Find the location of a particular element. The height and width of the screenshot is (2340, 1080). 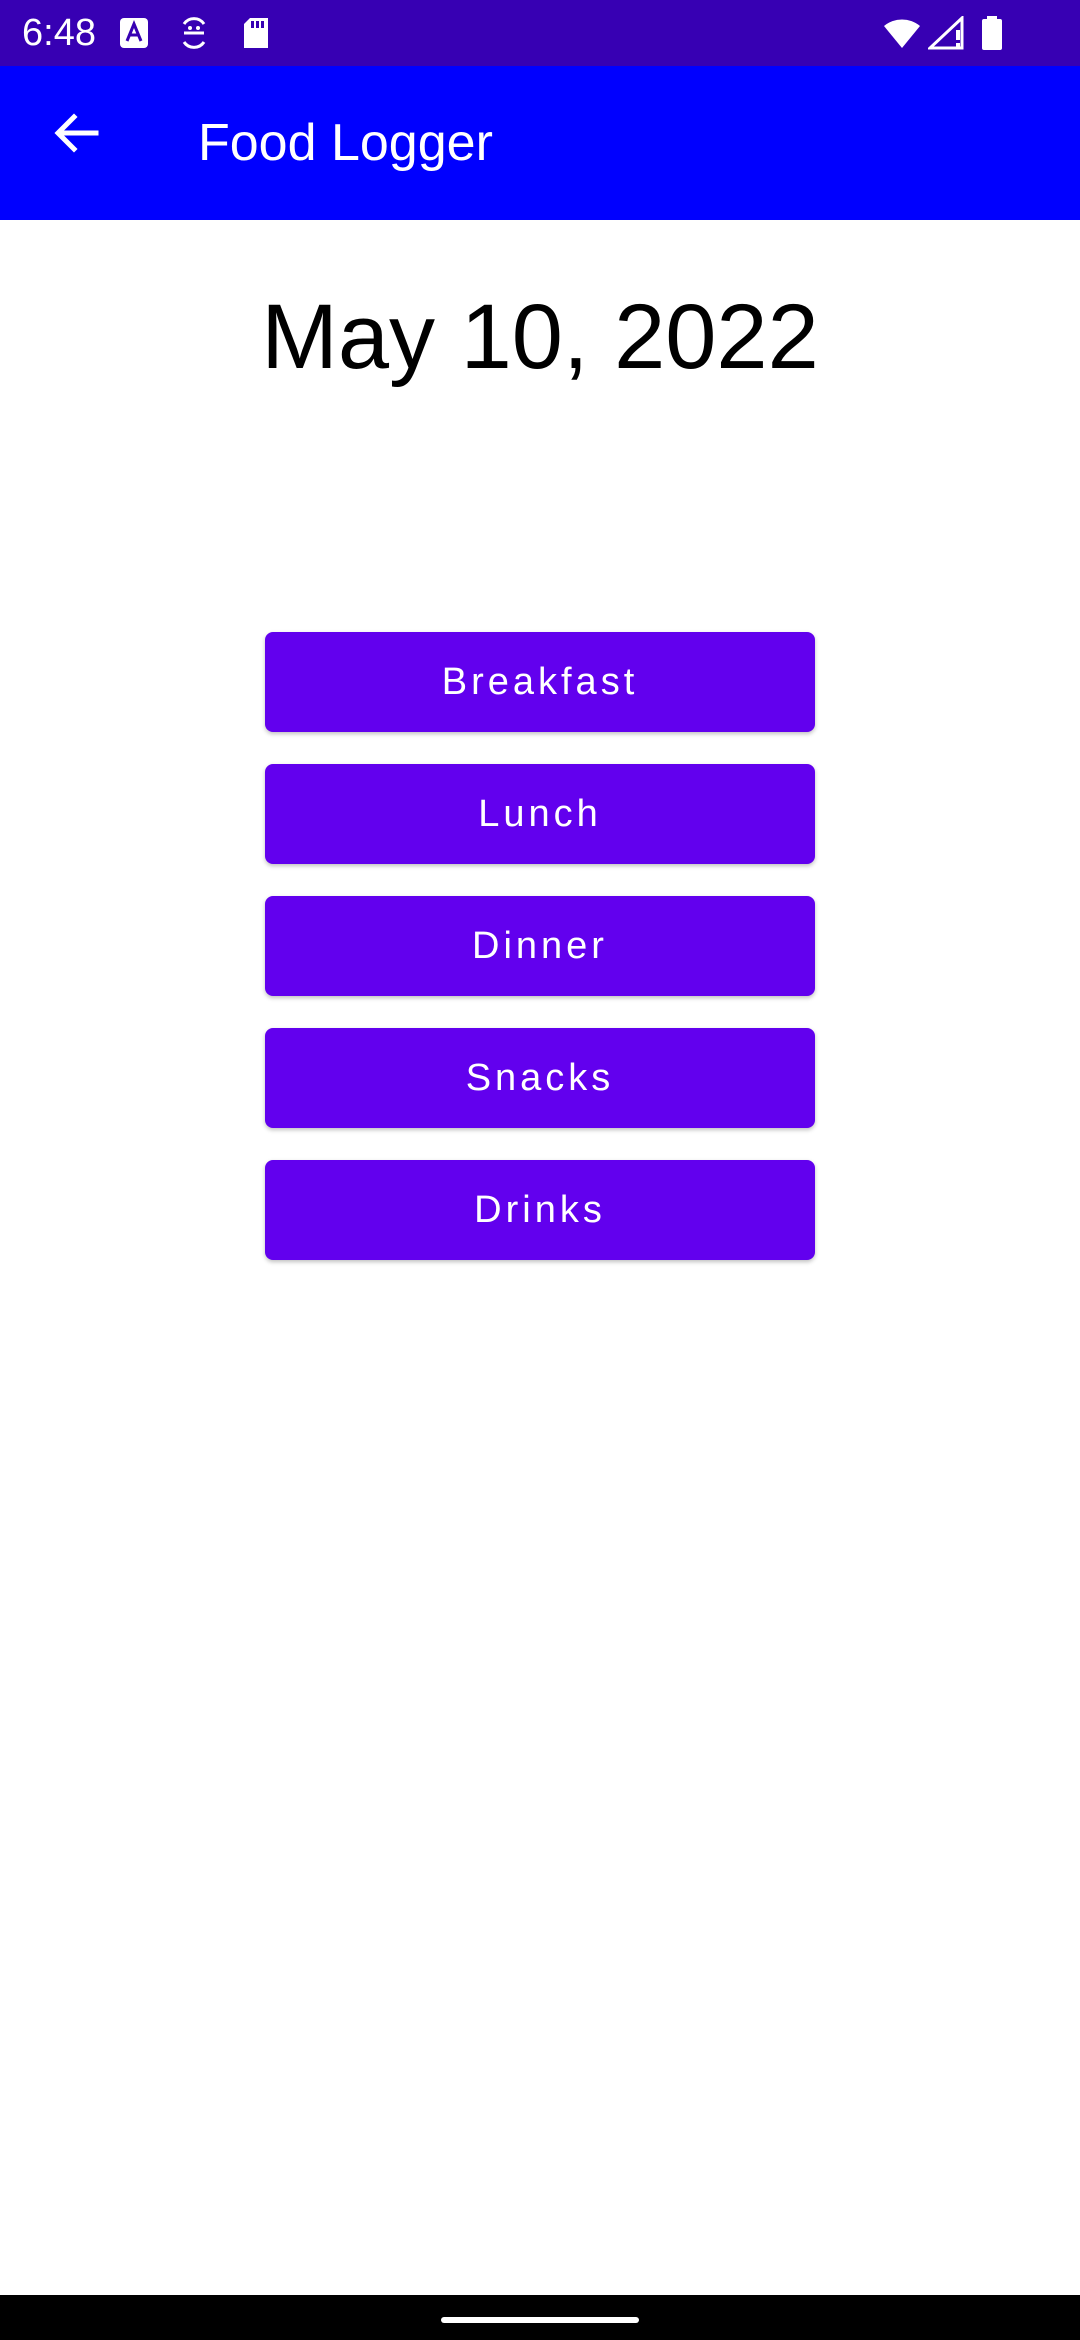

snacks-button: Snacks is located at coordinates (540, 1078).